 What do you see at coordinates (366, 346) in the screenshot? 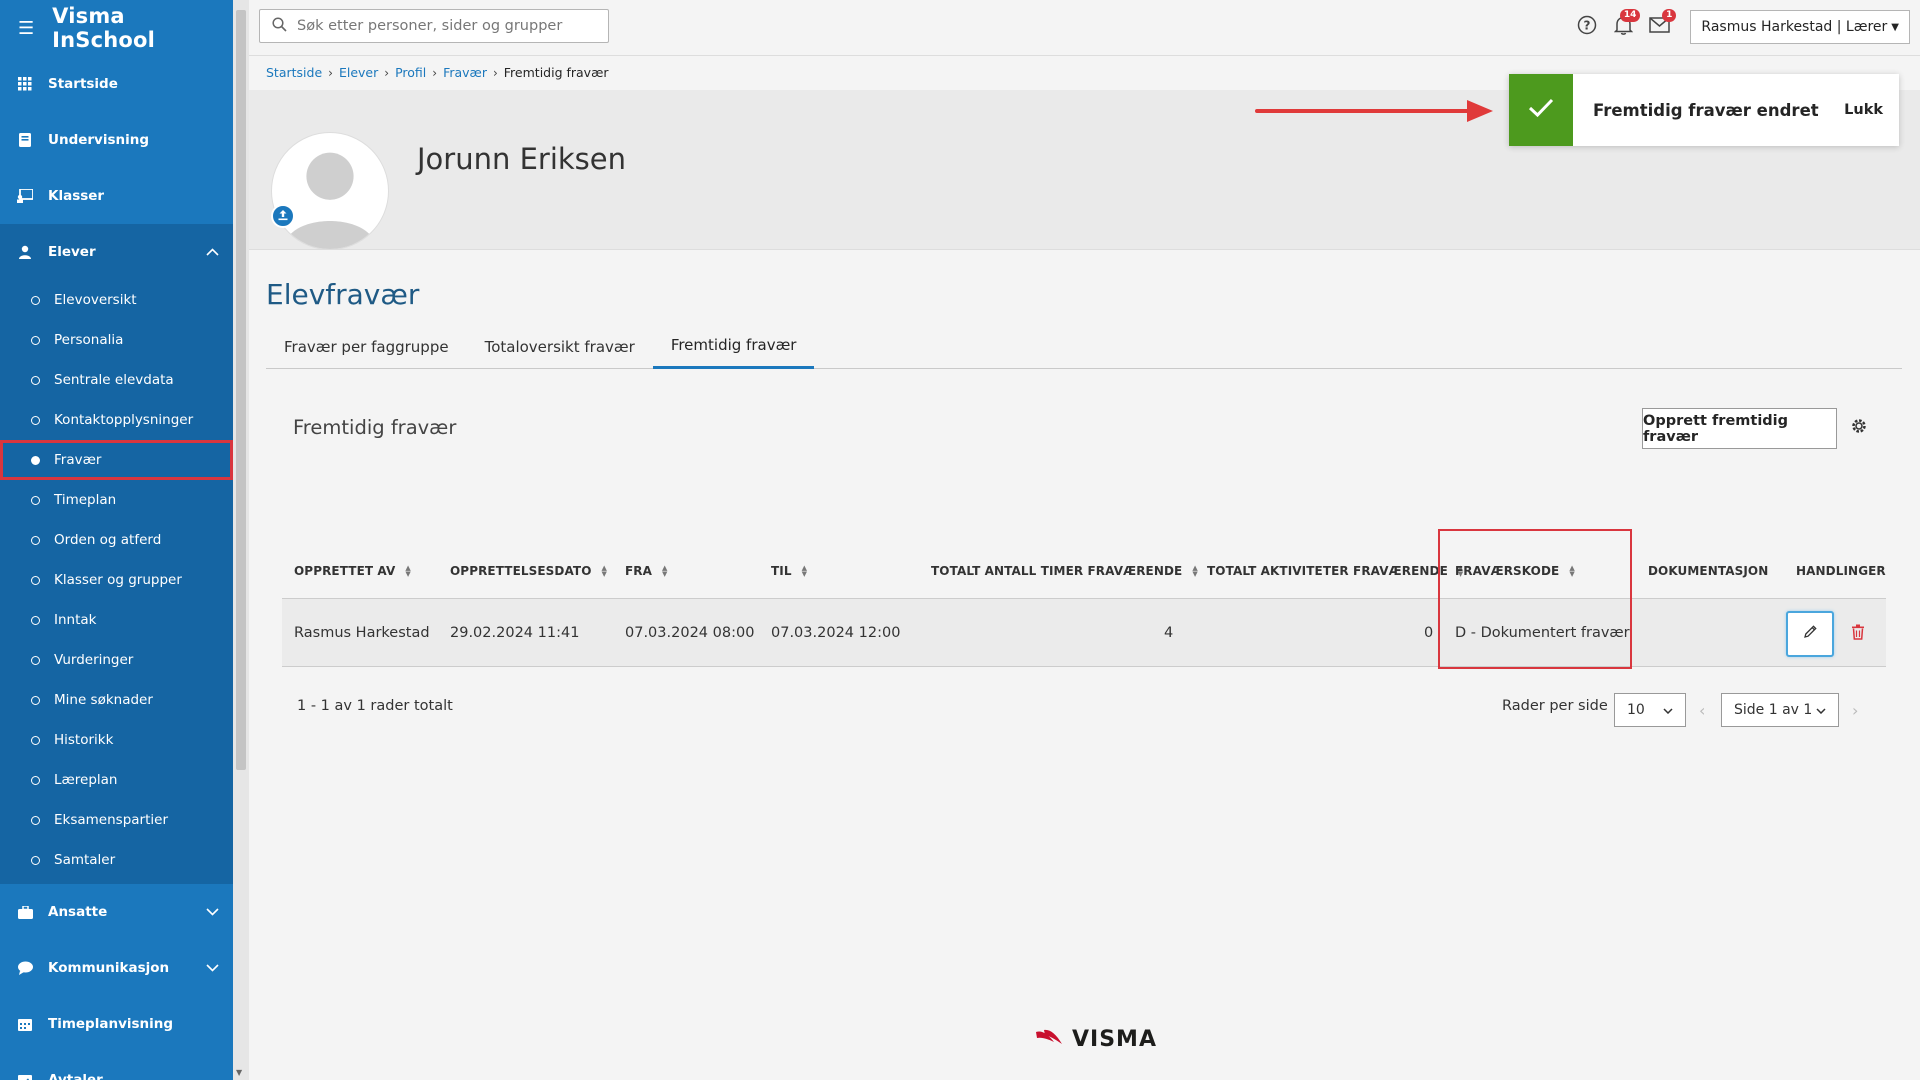
I see `tab-fravaer-per-faggruppe: Fravær per faggruppe` at bounding box center [366, 346].